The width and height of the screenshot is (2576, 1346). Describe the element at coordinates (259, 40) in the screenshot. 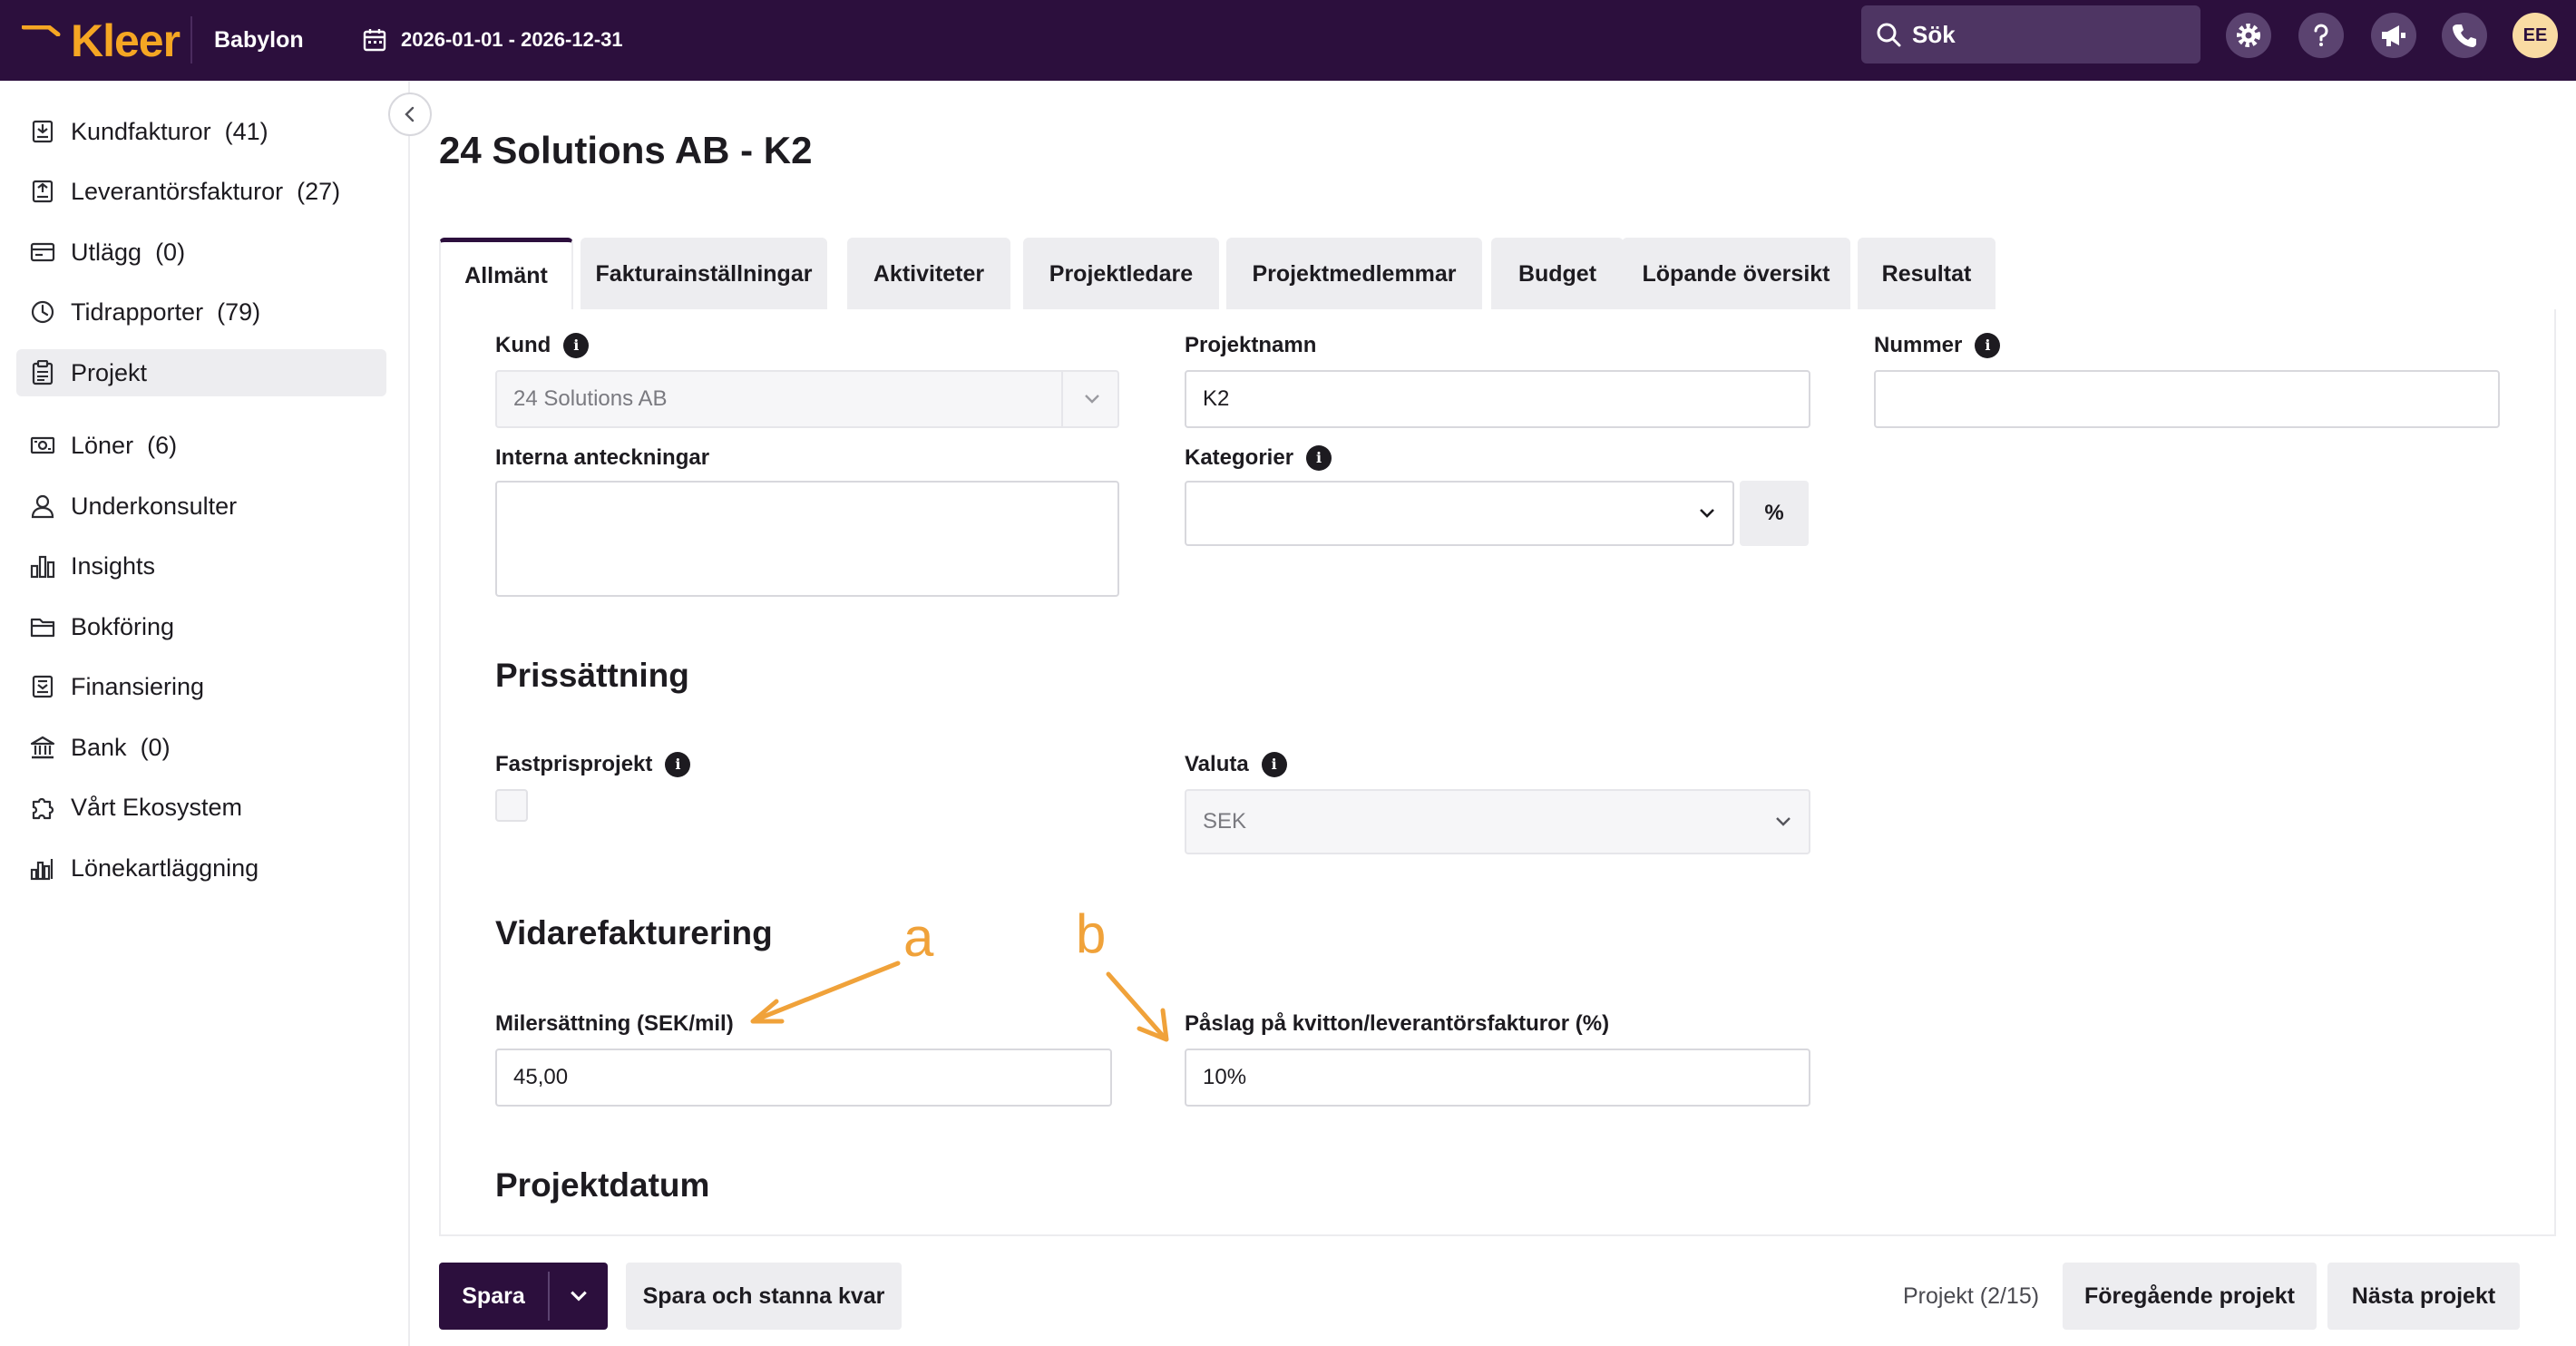

I see `company-name: Babylon` at that location.